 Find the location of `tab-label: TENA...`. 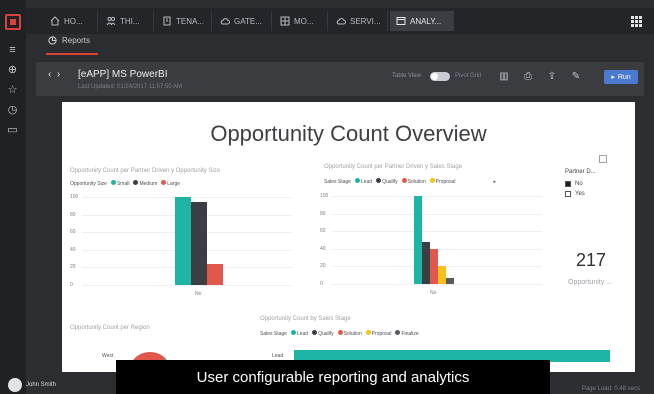

tab-label: TENA... is located at coordinates (190, 21).